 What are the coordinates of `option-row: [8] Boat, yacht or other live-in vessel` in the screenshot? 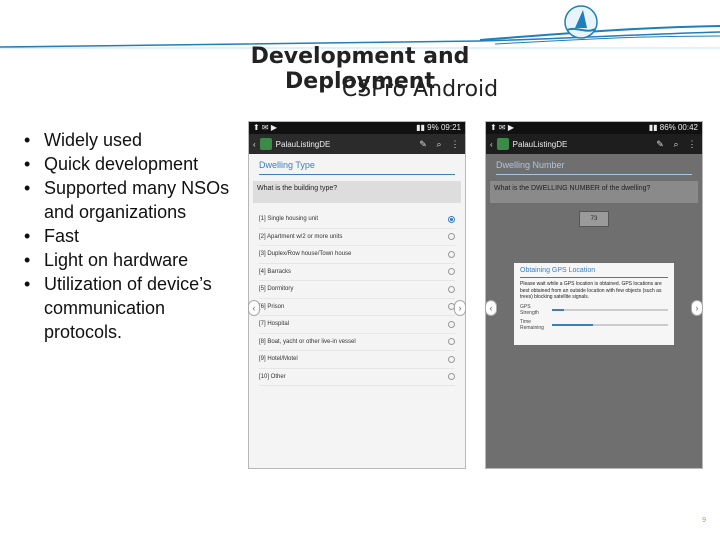 It's located at (357, 342).